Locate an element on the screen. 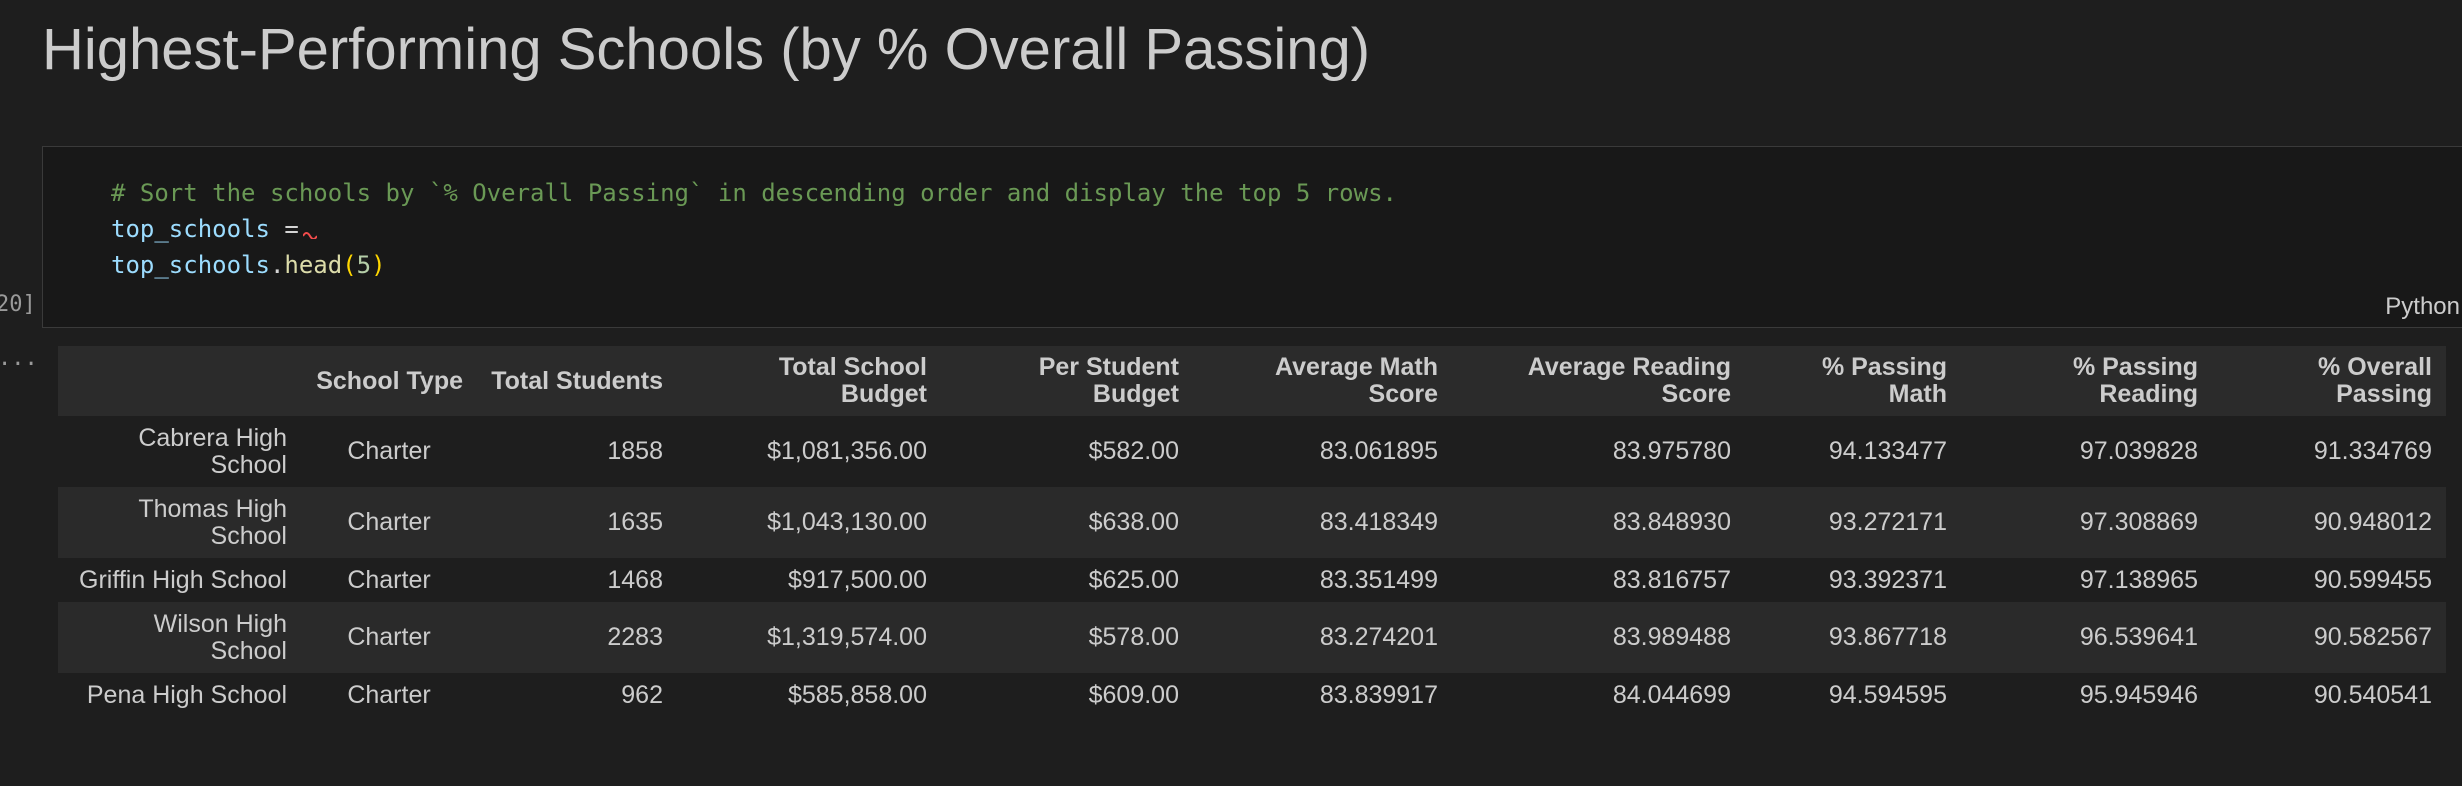  column-header: Average Reading Score is located at coordinates (1598, 381).